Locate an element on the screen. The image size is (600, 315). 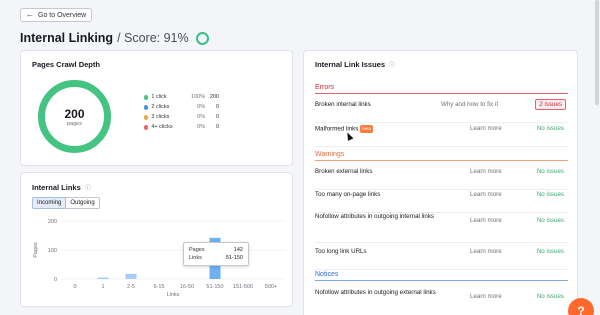
tooltip-links-label: Links is located at coordinates (195, 258).